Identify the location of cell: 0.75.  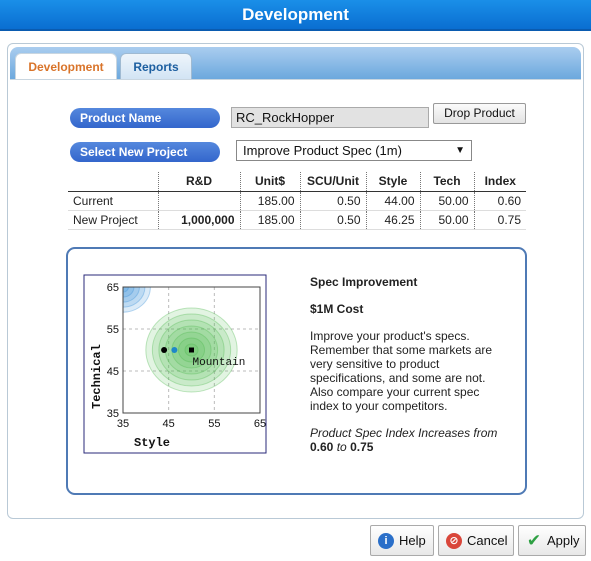
(499, 220).